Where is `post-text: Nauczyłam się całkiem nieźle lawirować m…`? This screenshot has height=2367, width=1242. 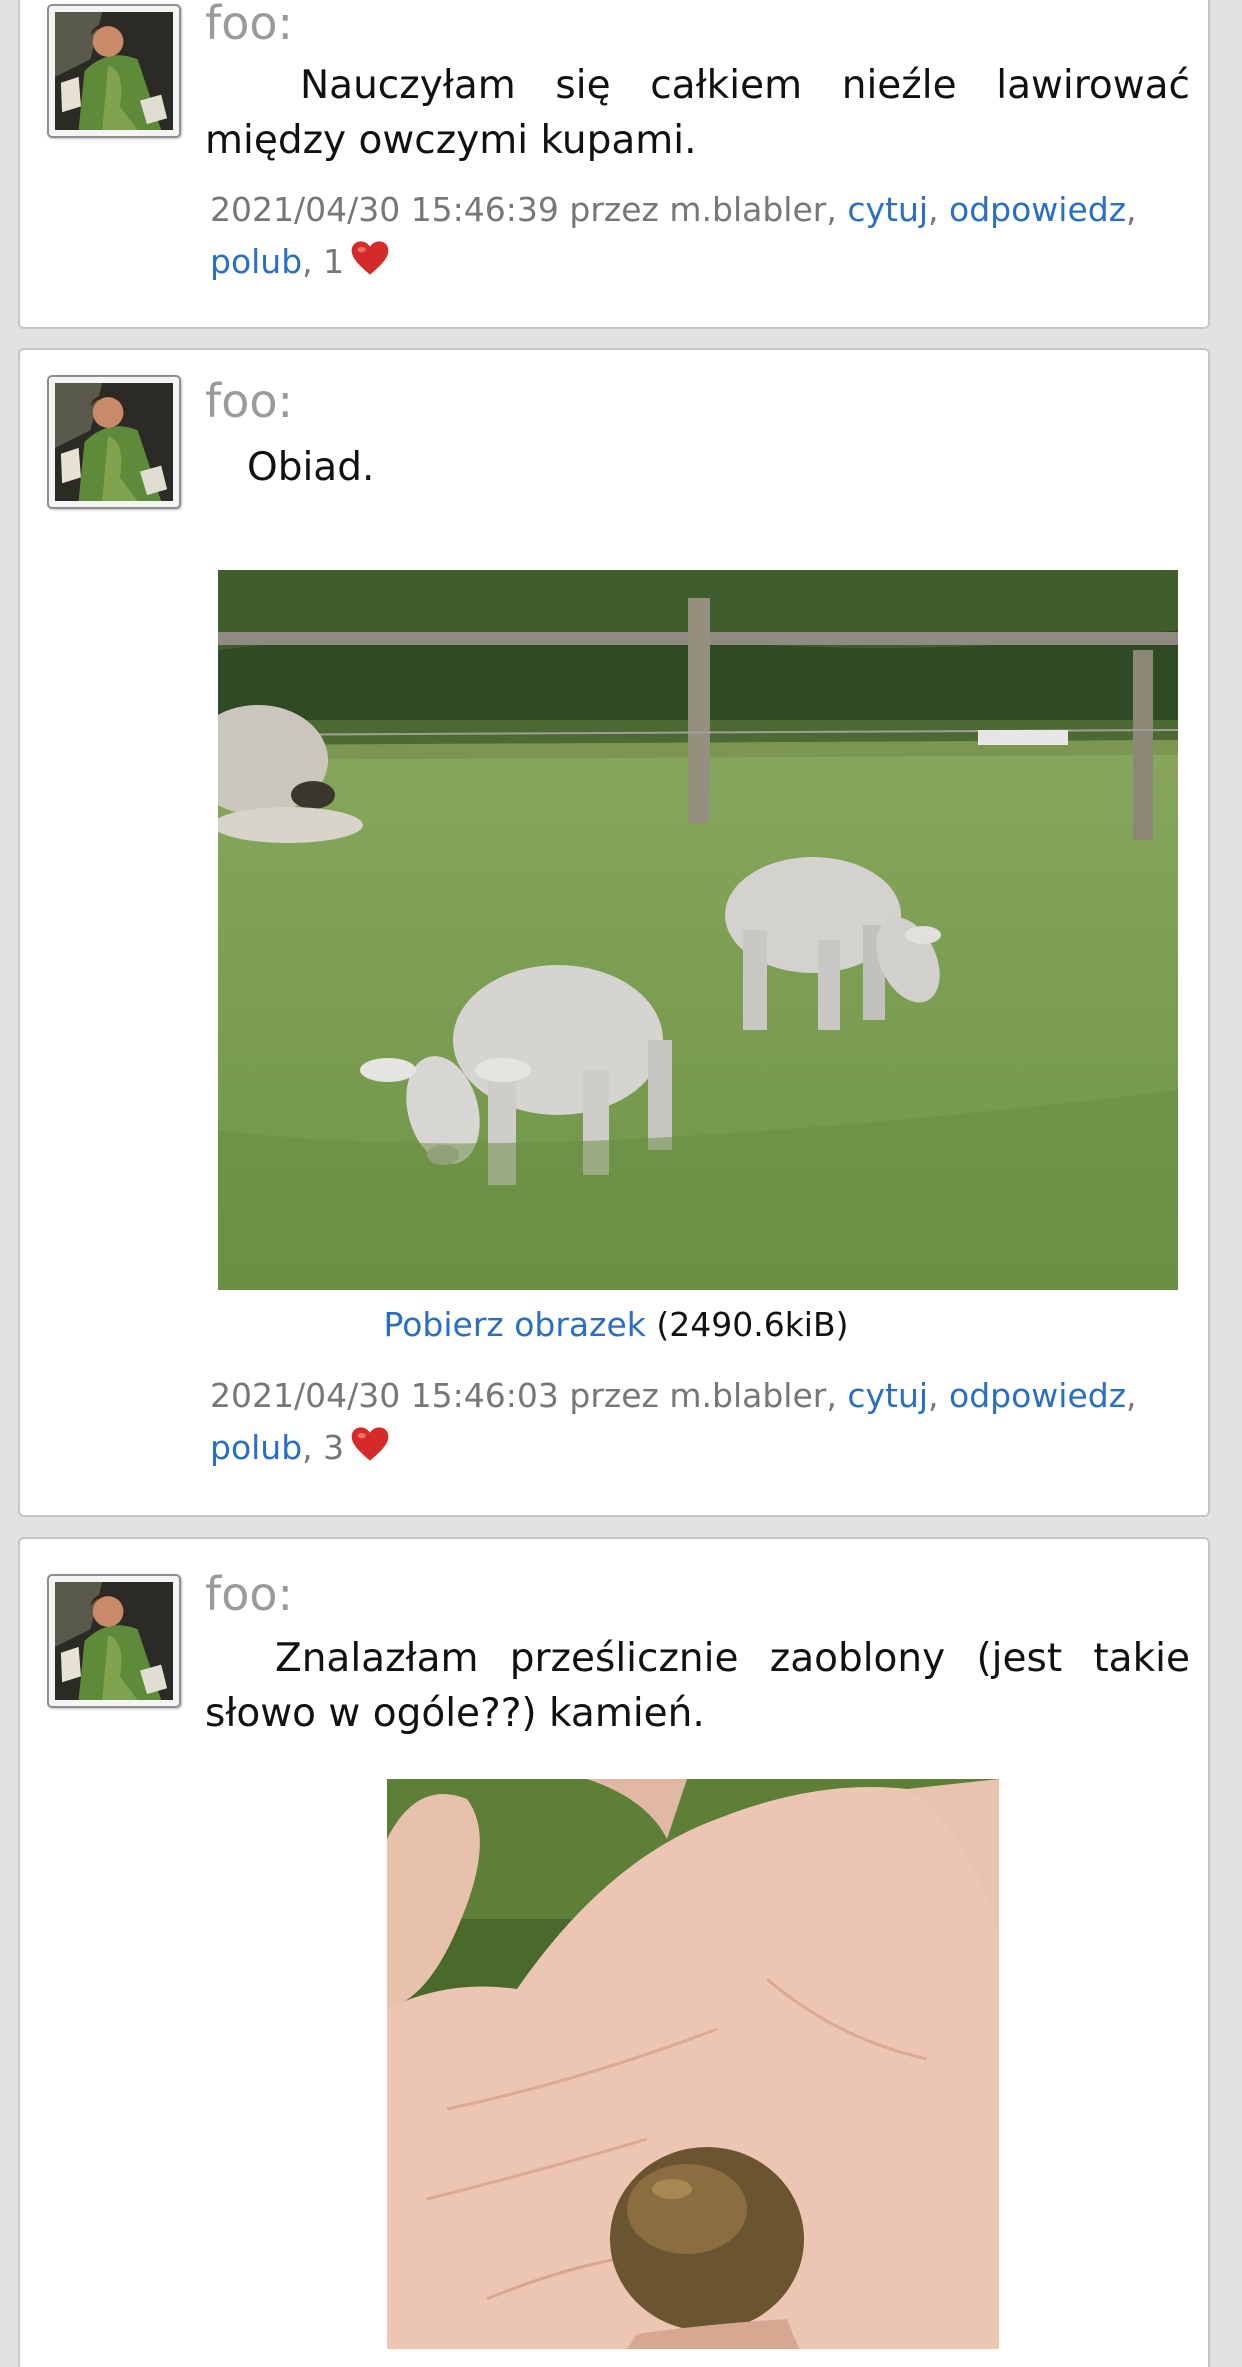 post-text: Nauczyłam się całkiem nieźle lawirować m… is located at coordinates (697, 113).